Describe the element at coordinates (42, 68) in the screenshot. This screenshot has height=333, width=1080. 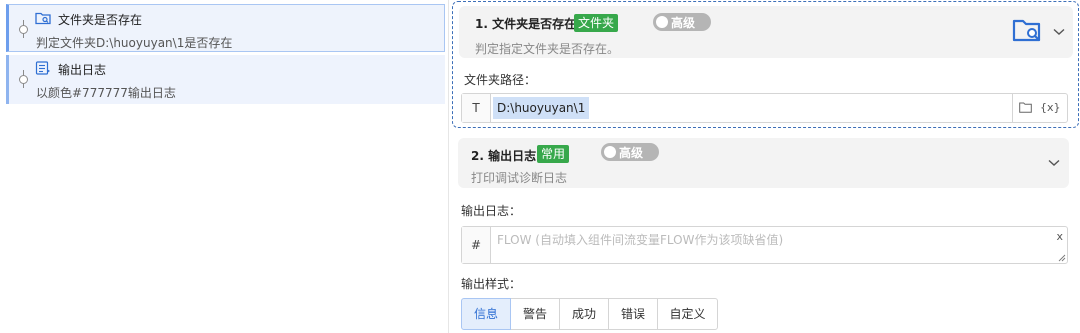
I see `log-output-icon` at that location.